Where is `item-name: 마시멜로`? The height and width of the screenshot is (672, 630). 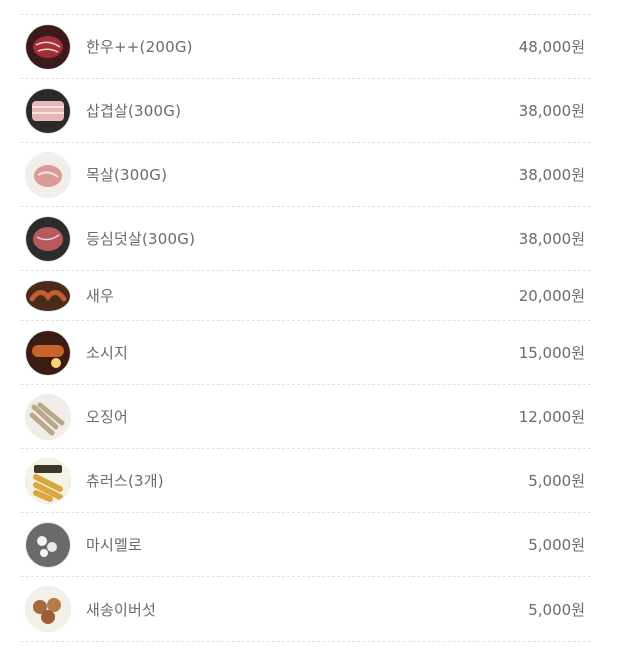
item-name: 마시멜로 is located at coordinates (114, 545).